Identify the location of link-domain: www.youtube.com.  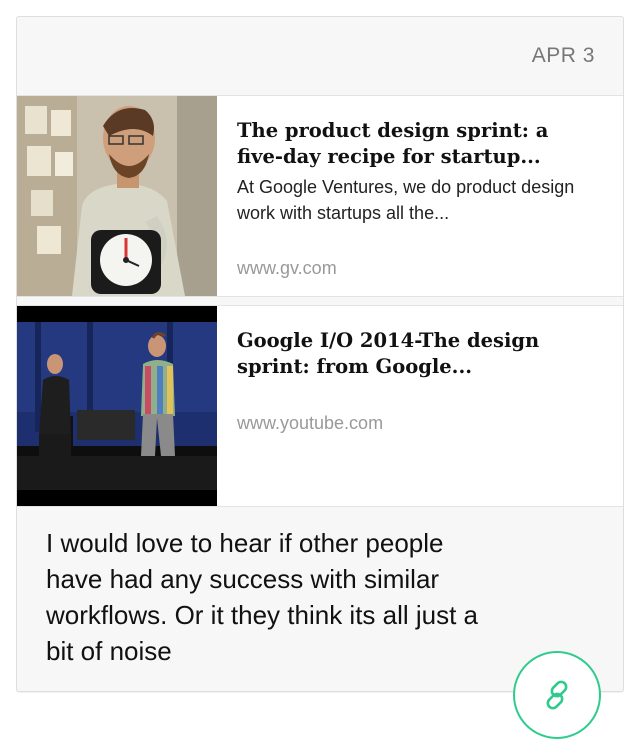
(310, 423).